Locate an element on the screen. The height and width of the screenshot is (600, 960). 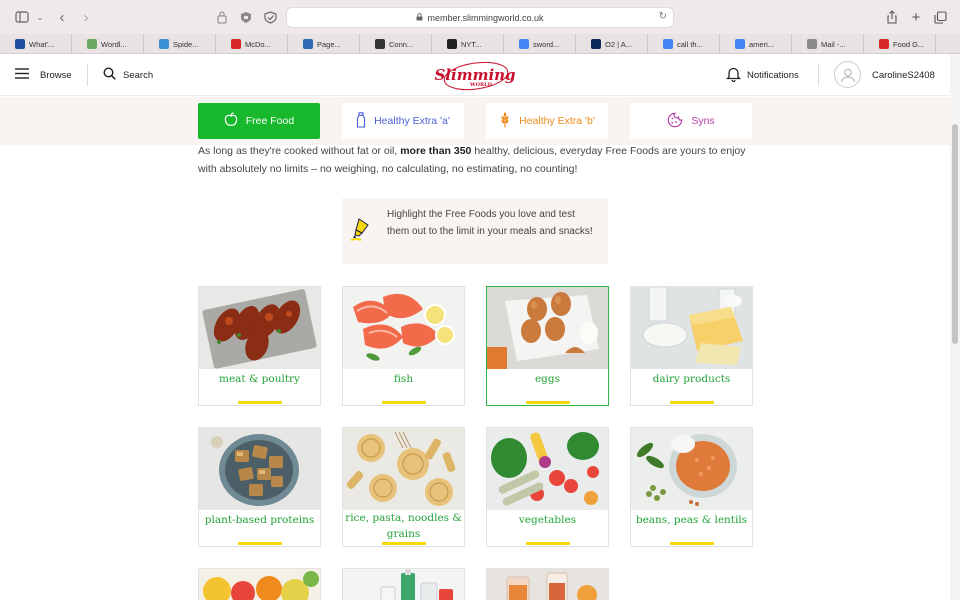
category-label: beans, peas & lentils is located at coordinates (691, 520).